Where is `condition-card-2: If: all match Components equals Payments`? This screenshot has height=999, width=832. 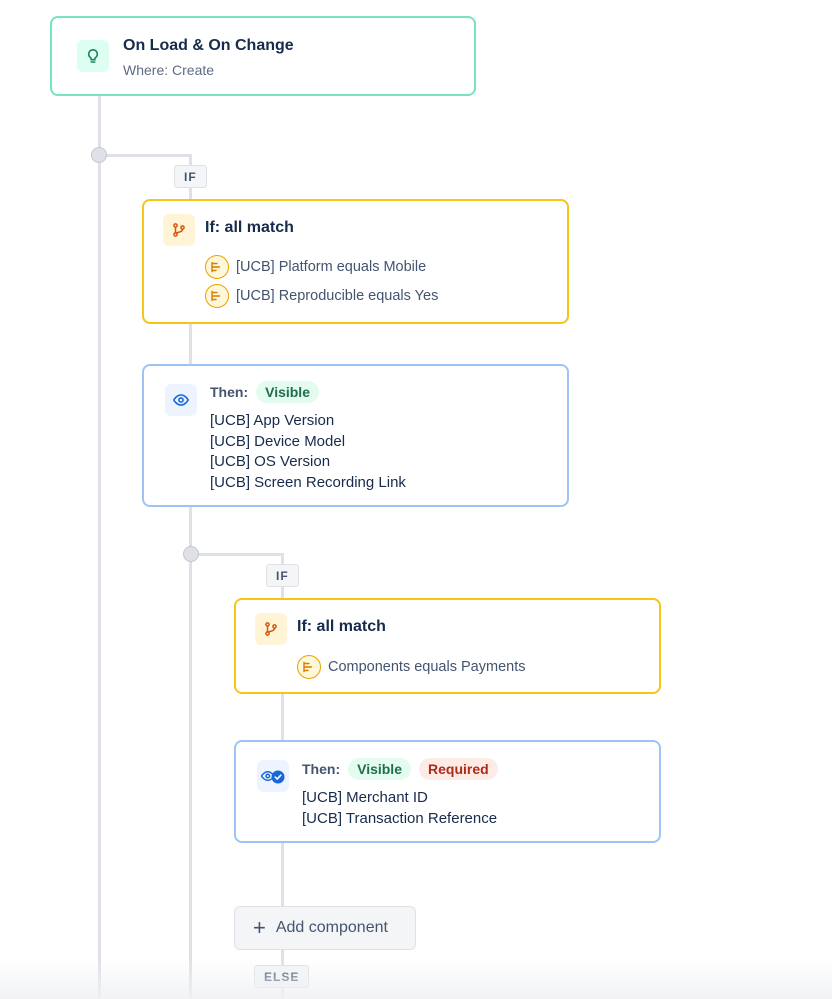
condition-card-2: If: all match Components equals Payments is located at coordinates (447, 646).